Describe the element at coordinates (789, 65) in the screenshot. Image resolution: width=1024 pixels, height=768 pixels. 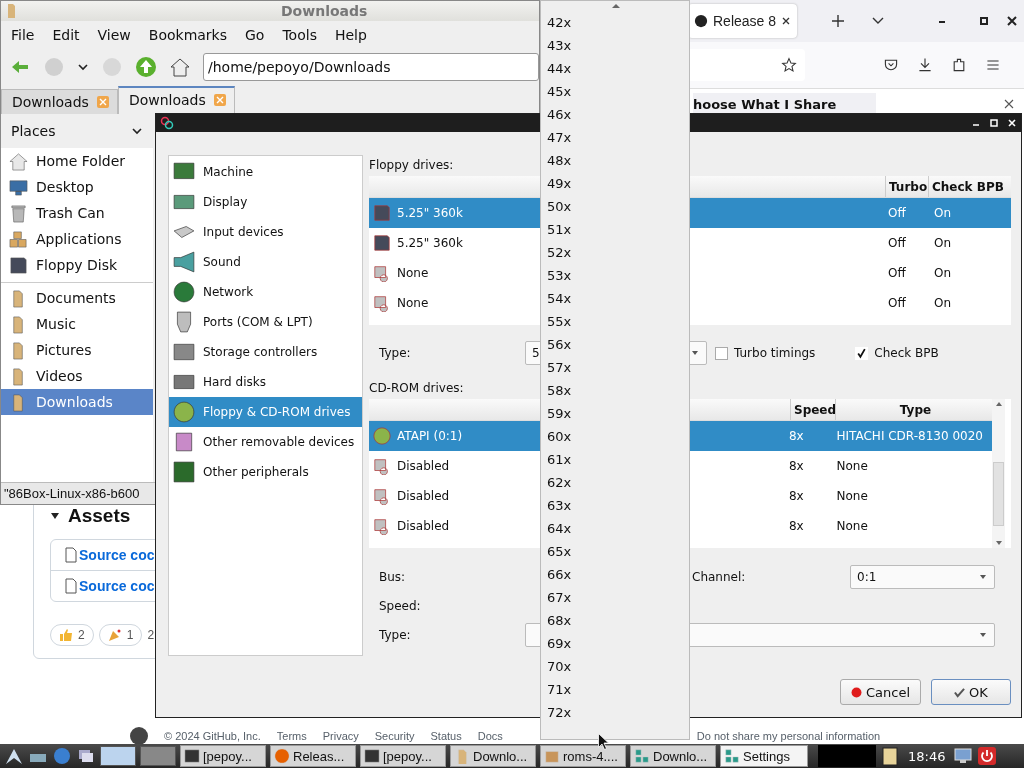
I see `star-icon` at that location.